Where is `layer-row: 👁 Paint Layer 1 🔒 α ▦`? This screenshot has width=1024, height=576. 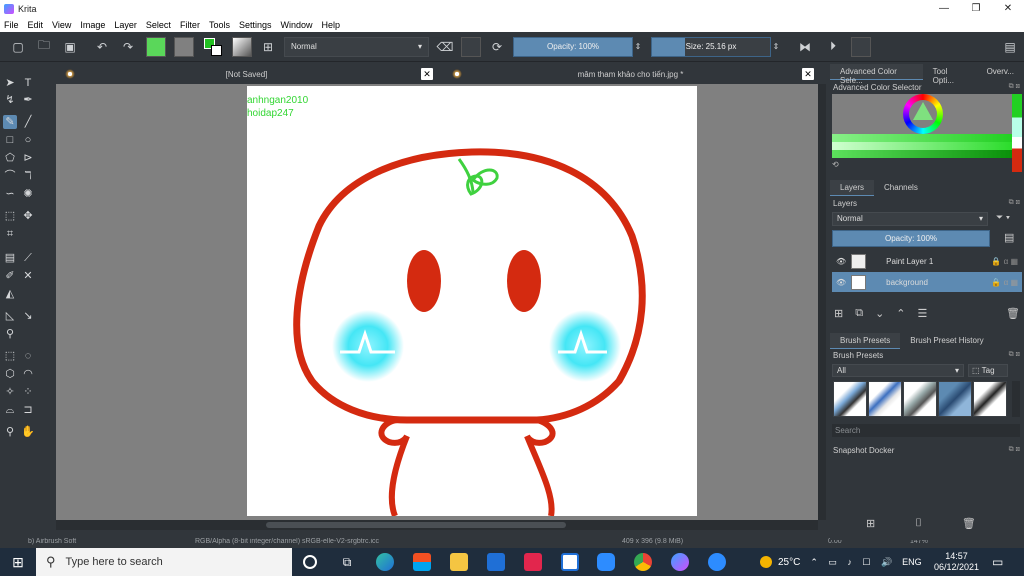
layer-row: 👁 Paint Layer 1 🔒 α ▦ is located at coordinates (927, 261).